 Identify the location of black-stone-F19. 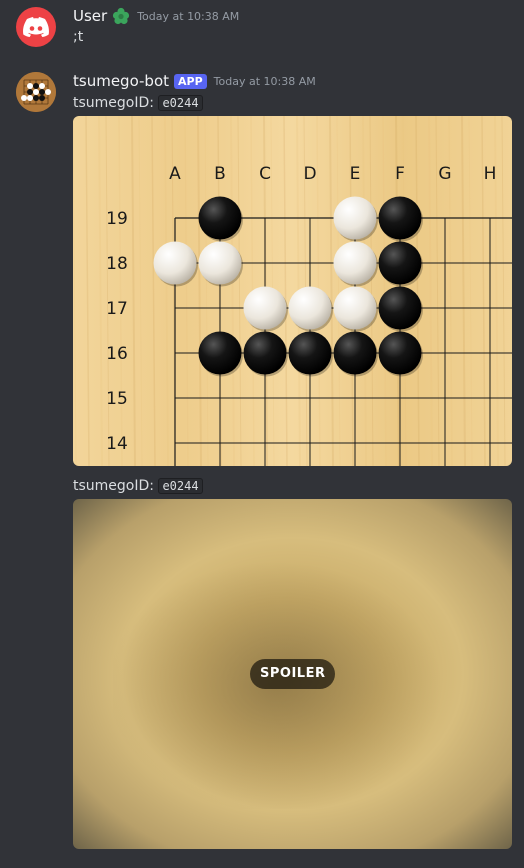
(400, 218).